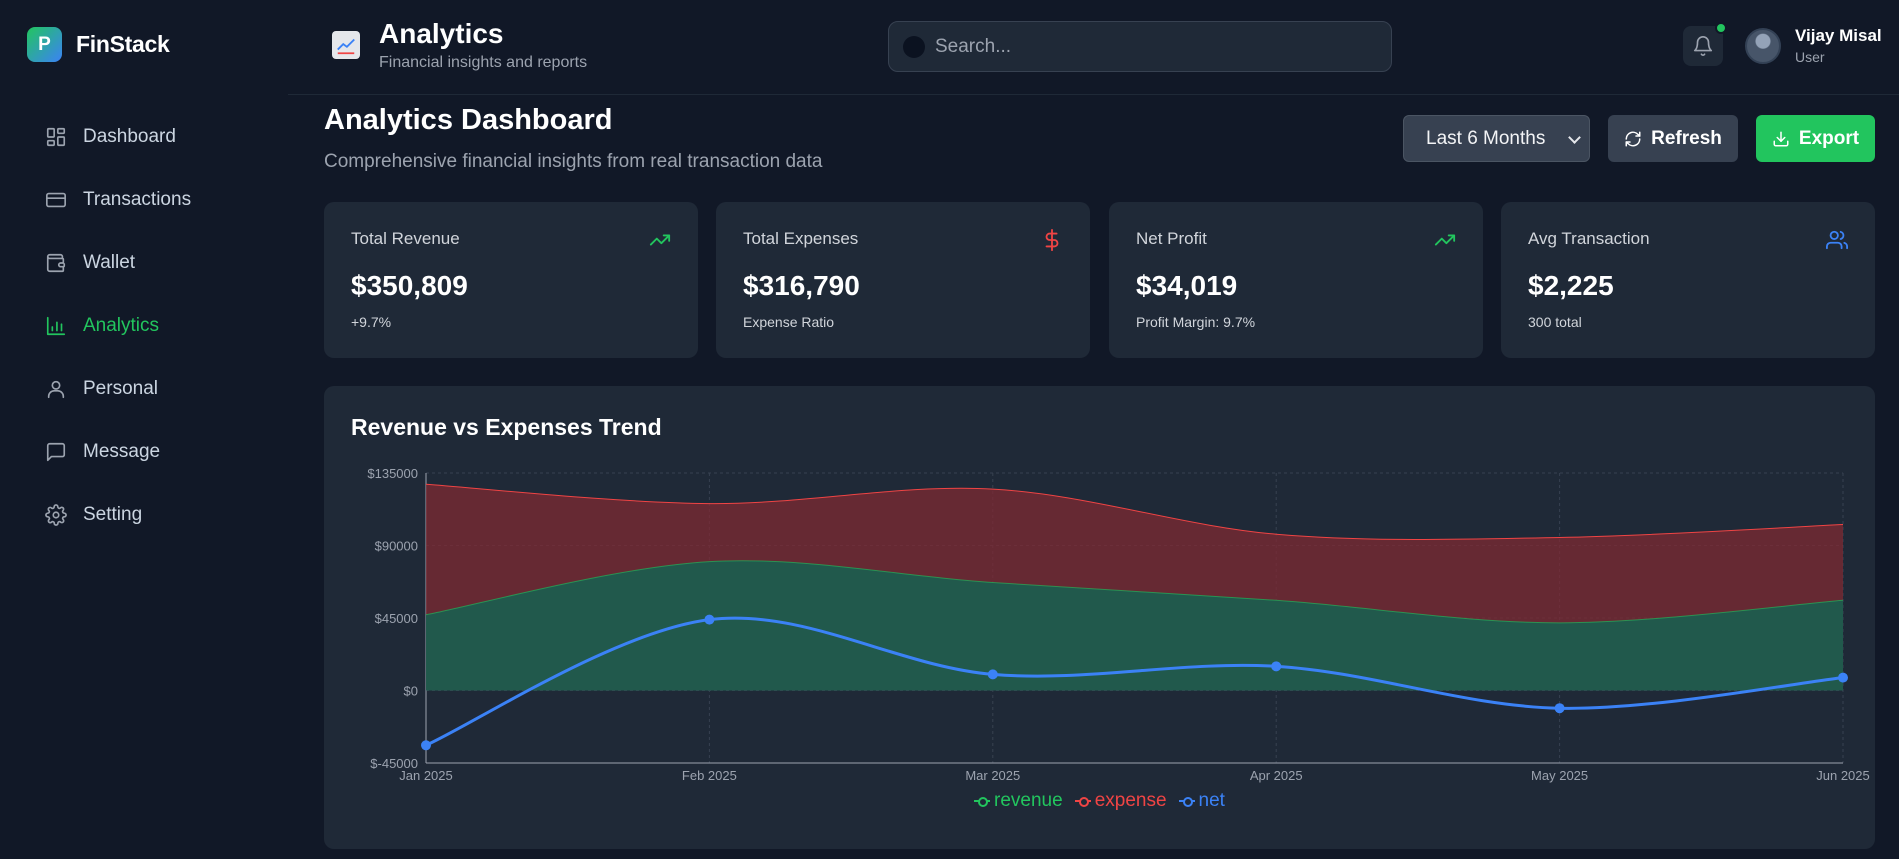 Image resolution: width=1899 pixels, height=859 pixels. Describe the element at coordinates (152, 514) in the screenshot. I see `sidebar-item-setting: Setting` at that location.